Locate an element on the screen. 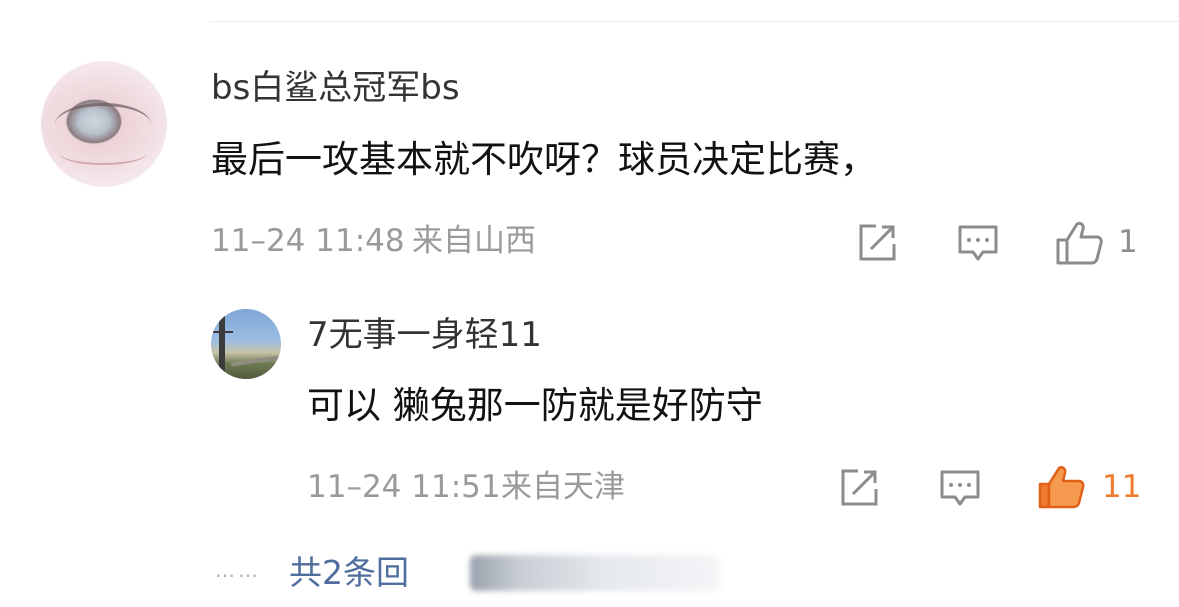 The image size is (1179, 607). replier-username: 7无事一身轻11 is located at coordinates (424, 335).